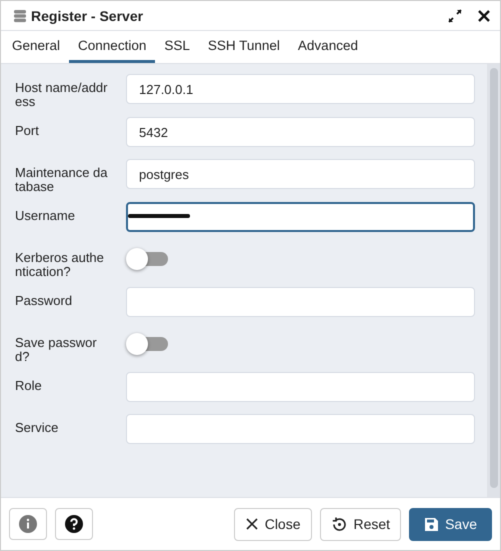 The width and height of the screenshot is (501, 551). I want to click on close-button: Close, so click(273, 524).